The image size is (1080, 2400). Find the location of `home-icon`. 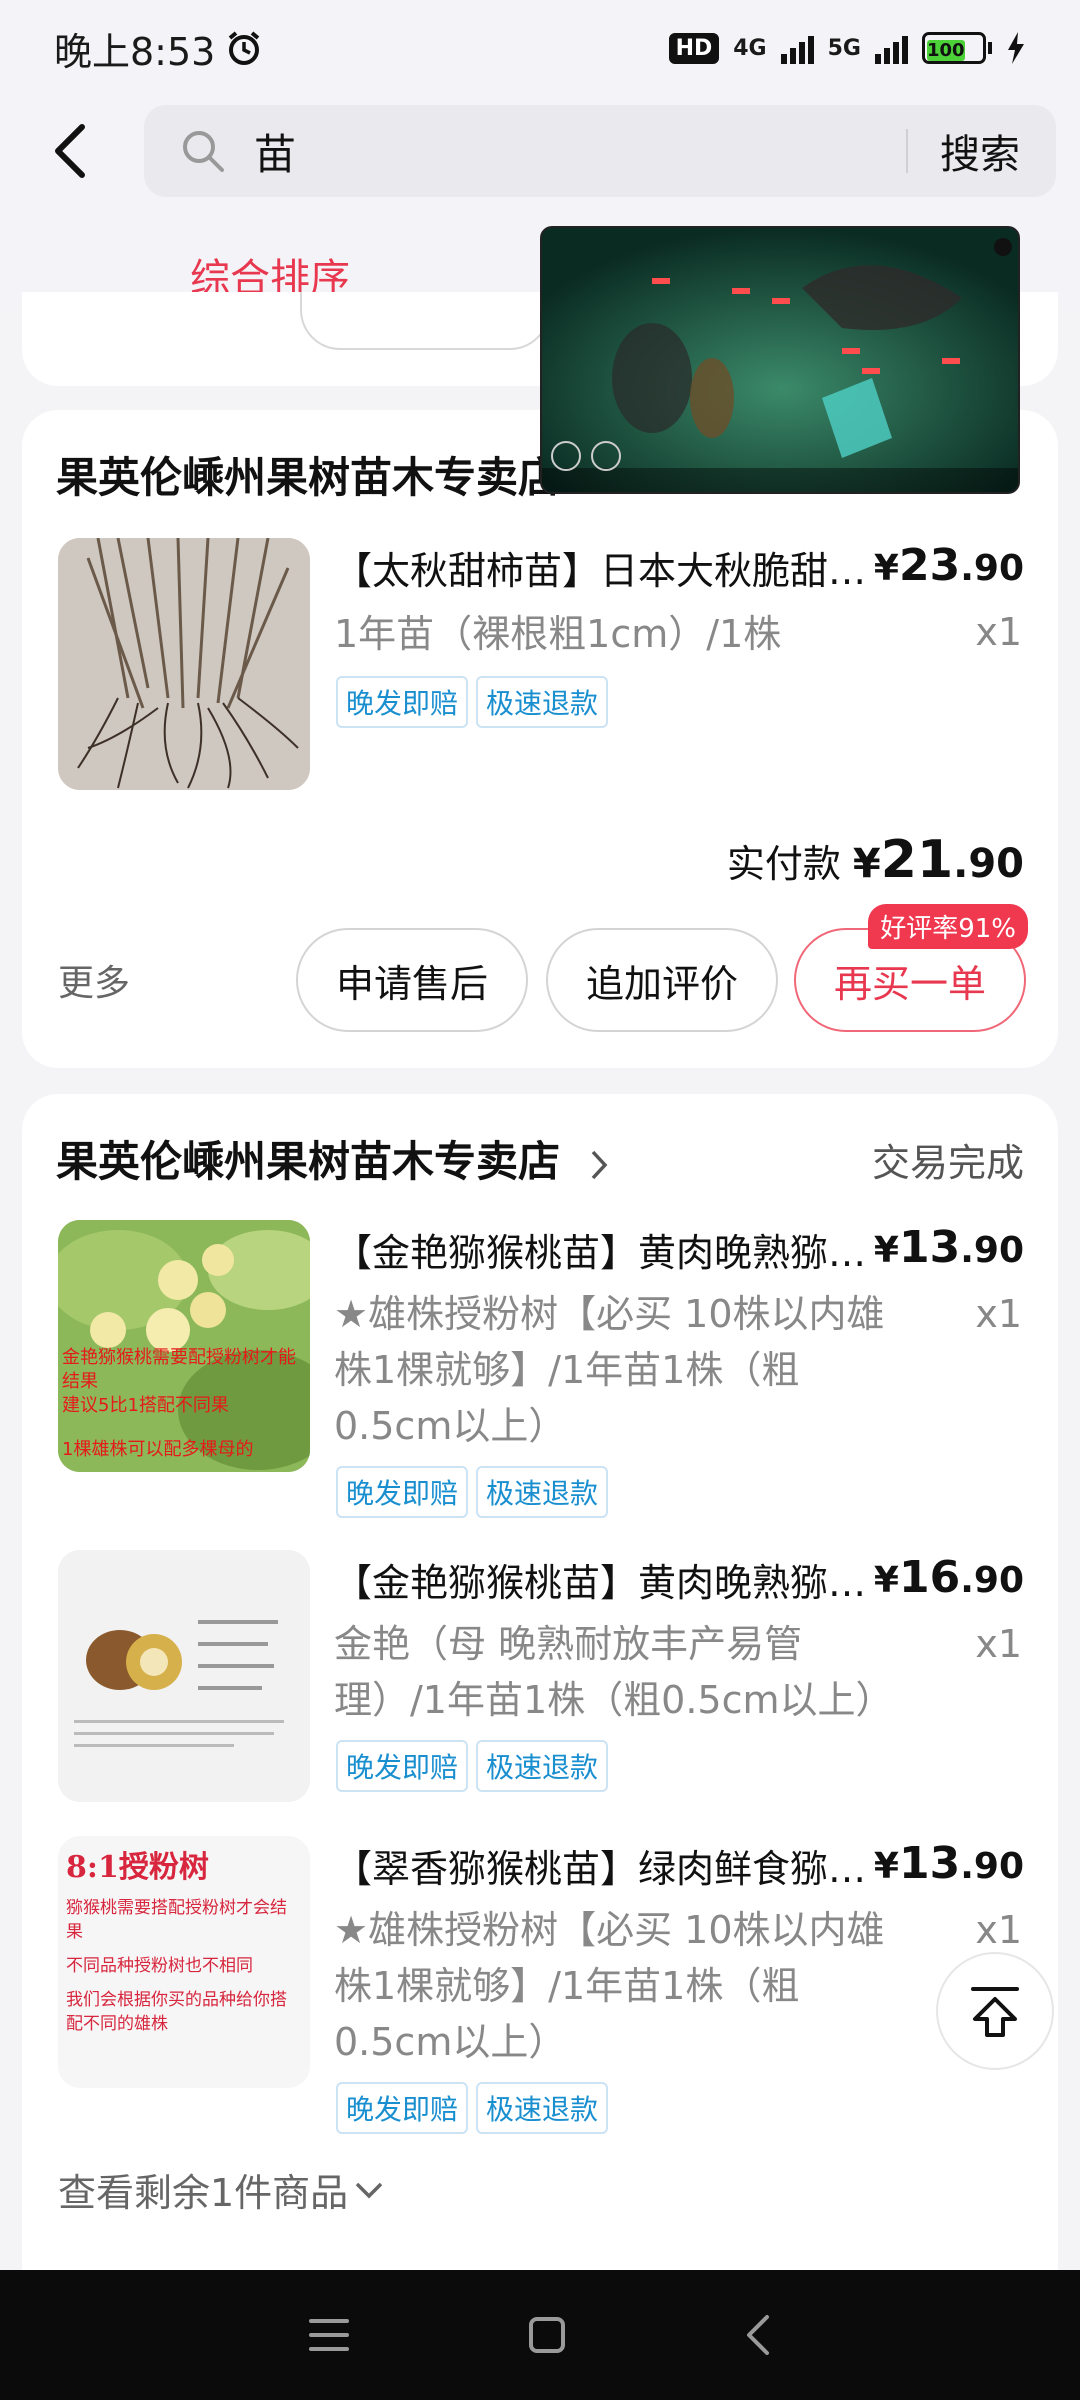

home-icon is located at coordinates (547, 2335).